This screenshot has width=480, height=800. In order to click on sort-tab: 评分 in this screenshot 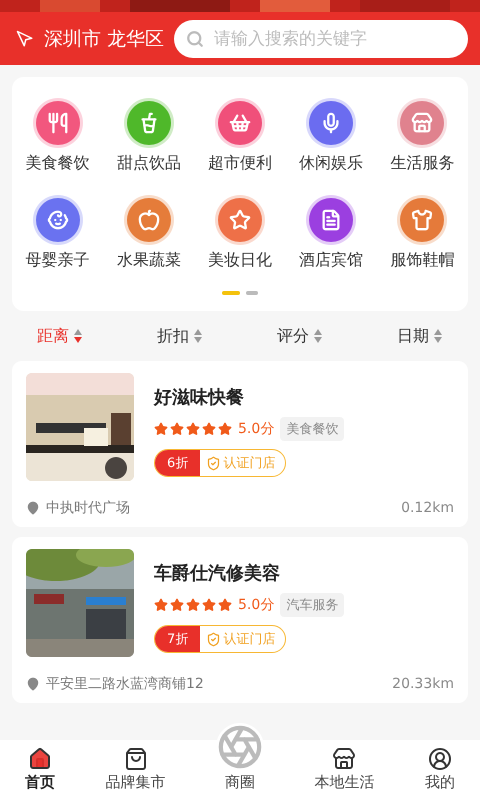, I will do `click(300, 336)`.